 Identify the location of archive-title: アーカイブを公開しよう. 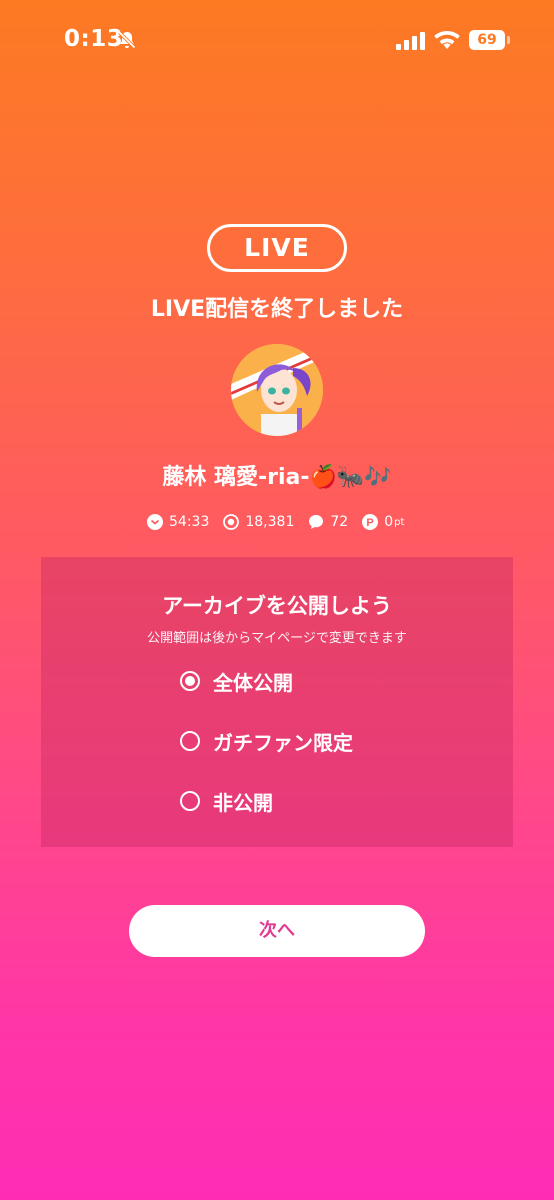
(277, 606).